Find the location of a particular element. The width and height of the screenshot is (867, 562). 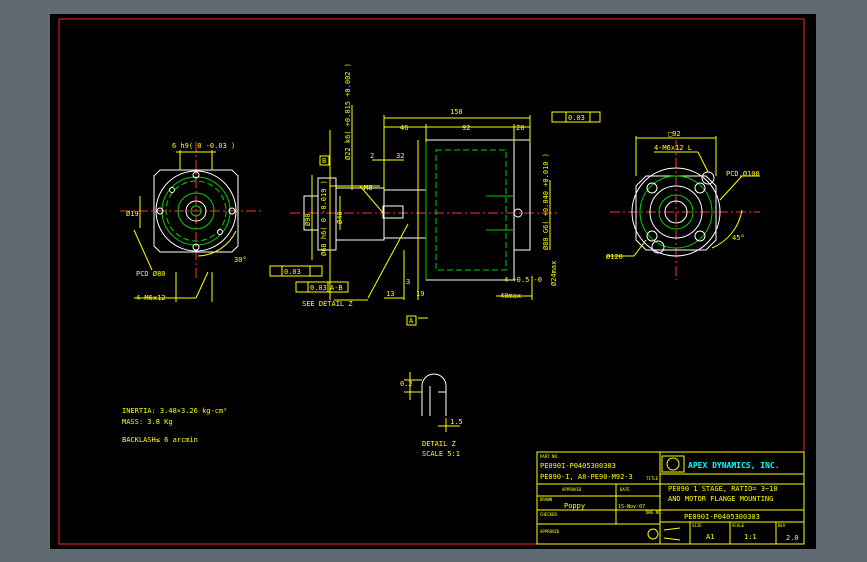

dim-m8: M8 is located at coordinates (368, 188).